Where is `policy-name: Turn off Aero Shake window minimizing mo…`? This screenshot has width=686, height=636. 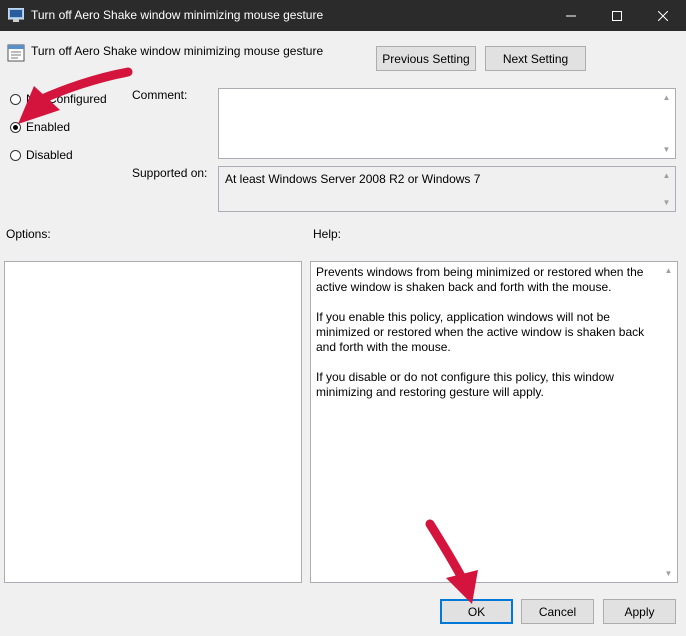 policy-name: Turn off Aero Shake window minimizing mo… is located at coordinates (177, 51).